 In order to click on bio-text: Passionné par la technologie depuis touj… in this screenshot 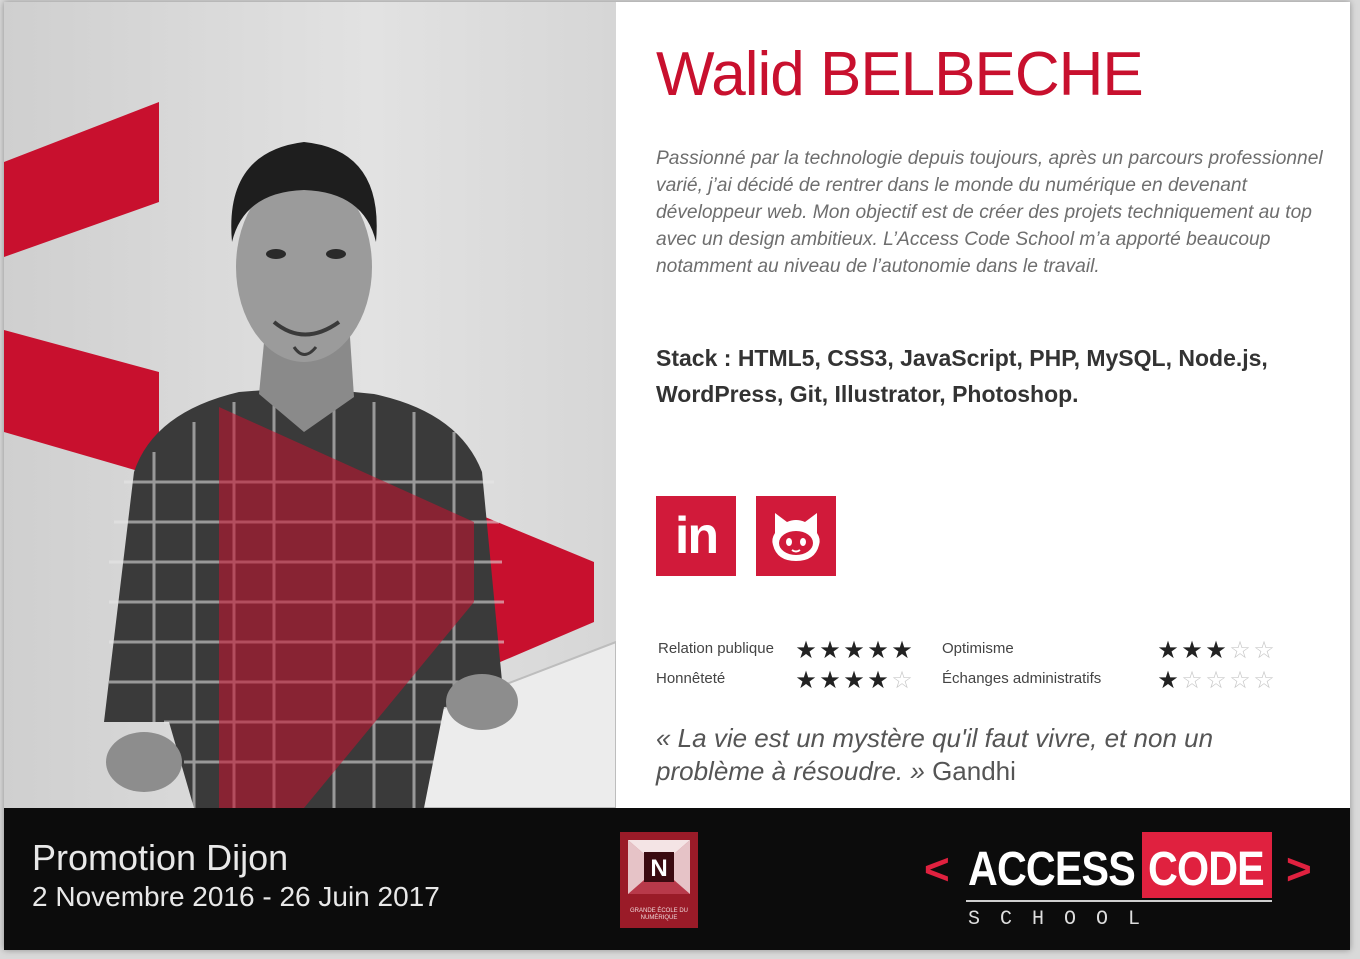, I will do `click(989, 212)`.